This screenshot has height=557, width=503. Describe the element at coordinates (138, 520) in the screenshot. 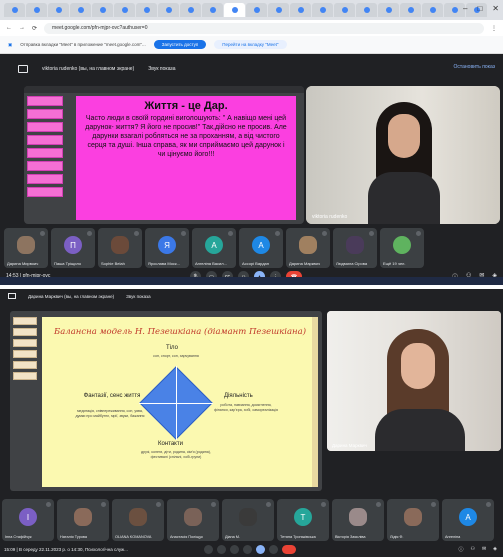

I see `participant-tile: OLIANA KOMANOVA` at that location.